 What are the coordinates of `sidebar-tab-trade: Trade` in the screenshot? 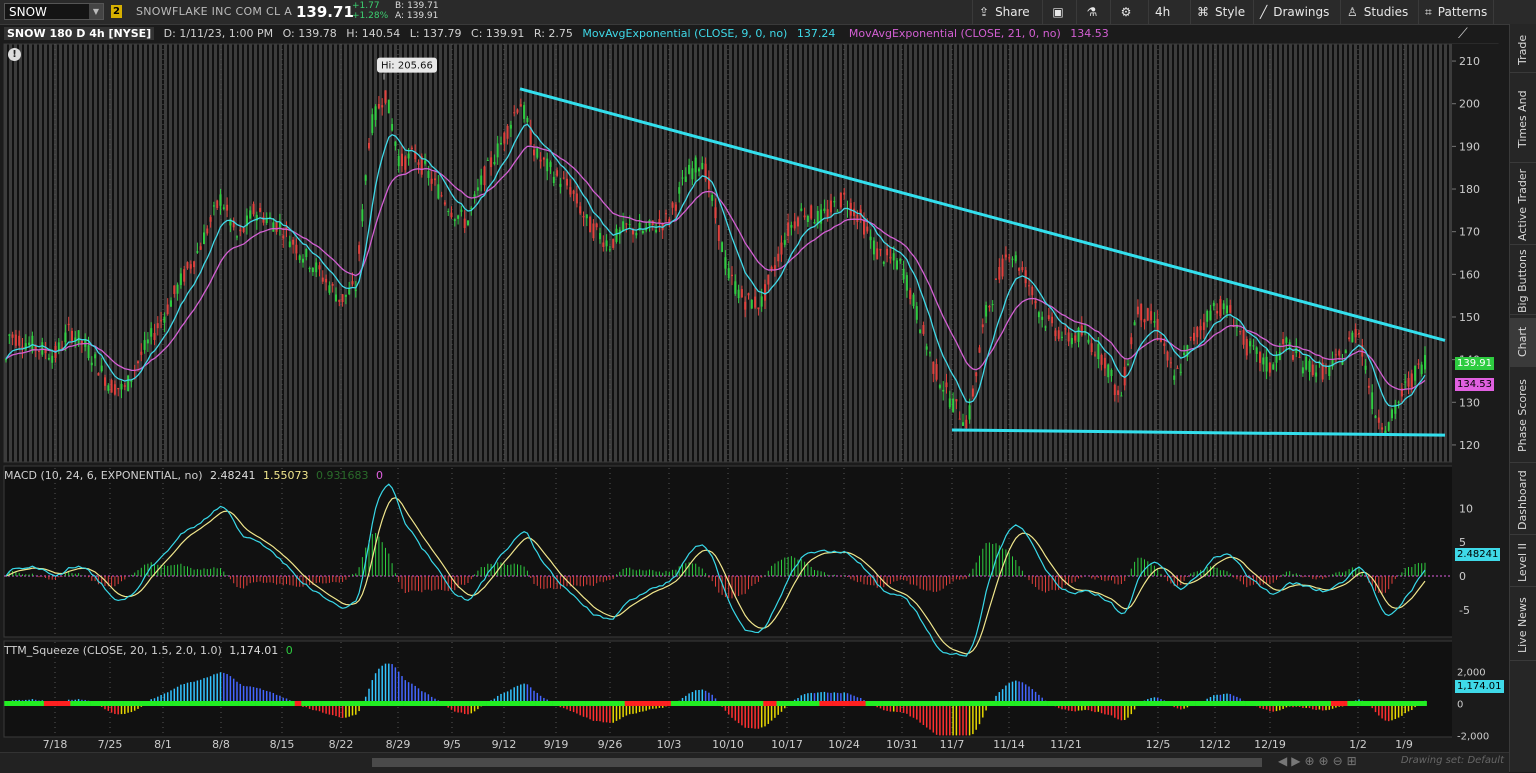 It's located at (1523, 50).